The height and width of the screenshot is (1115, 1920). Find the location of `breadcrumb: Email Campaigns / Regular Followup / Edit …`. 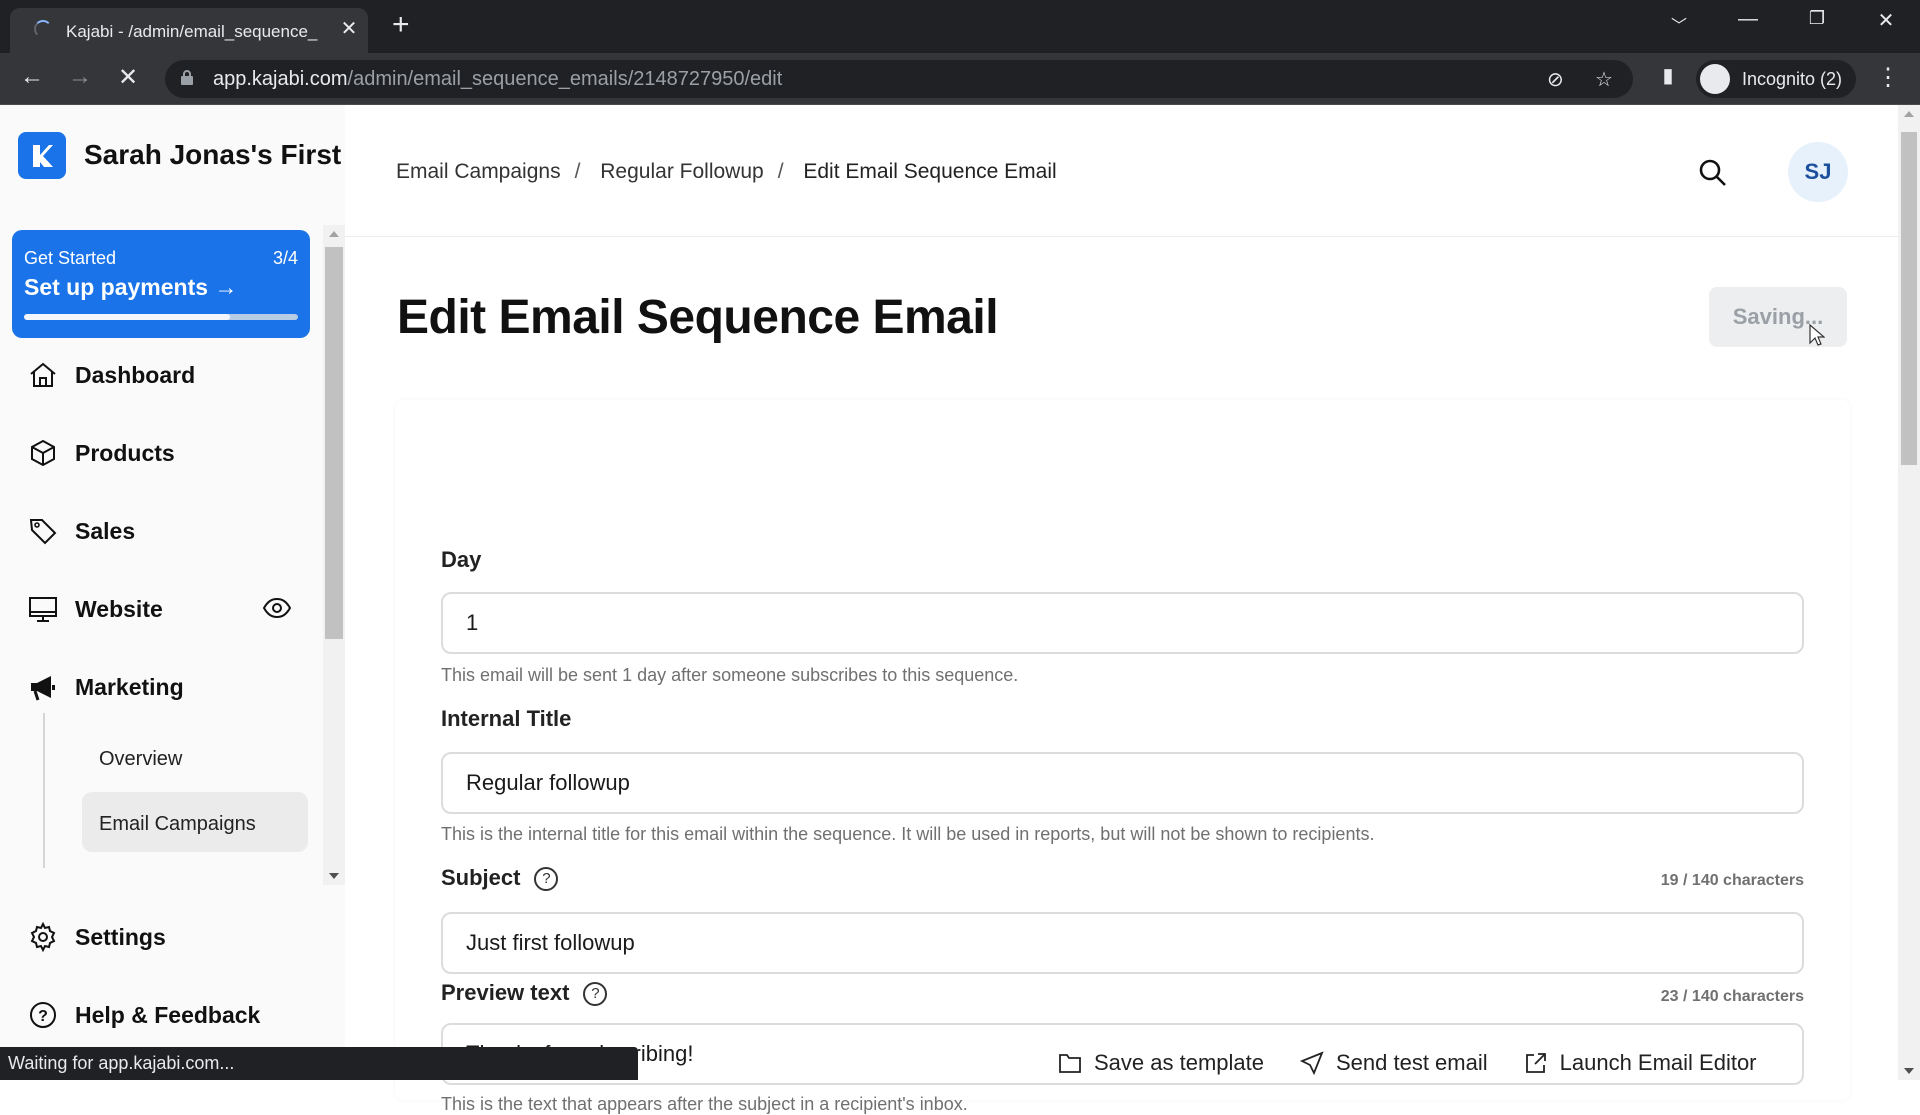

breadcrumb: Email Campaigns / Regular Followup / Edit … is located at coordinates (733, 172).